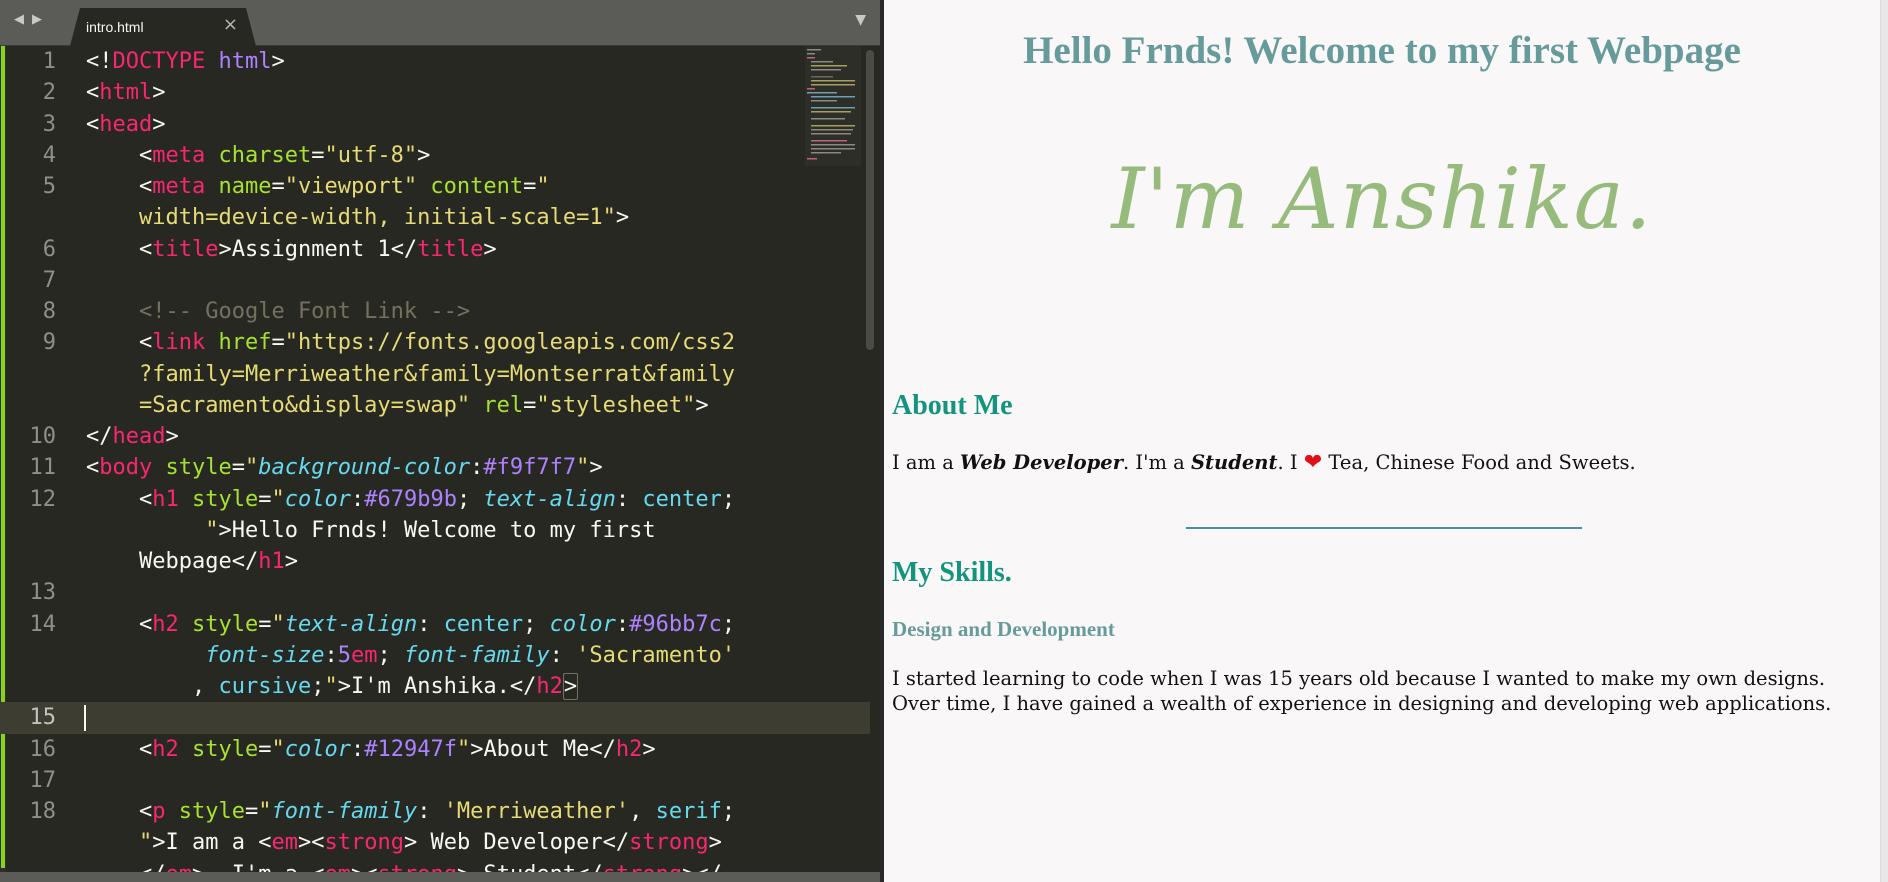 This screenshot has width=1888, height=882. What do you see at coordinates (870, 200) in the screenshot?
I see `vertical-scrollbar` at bounding box center [870, 200].